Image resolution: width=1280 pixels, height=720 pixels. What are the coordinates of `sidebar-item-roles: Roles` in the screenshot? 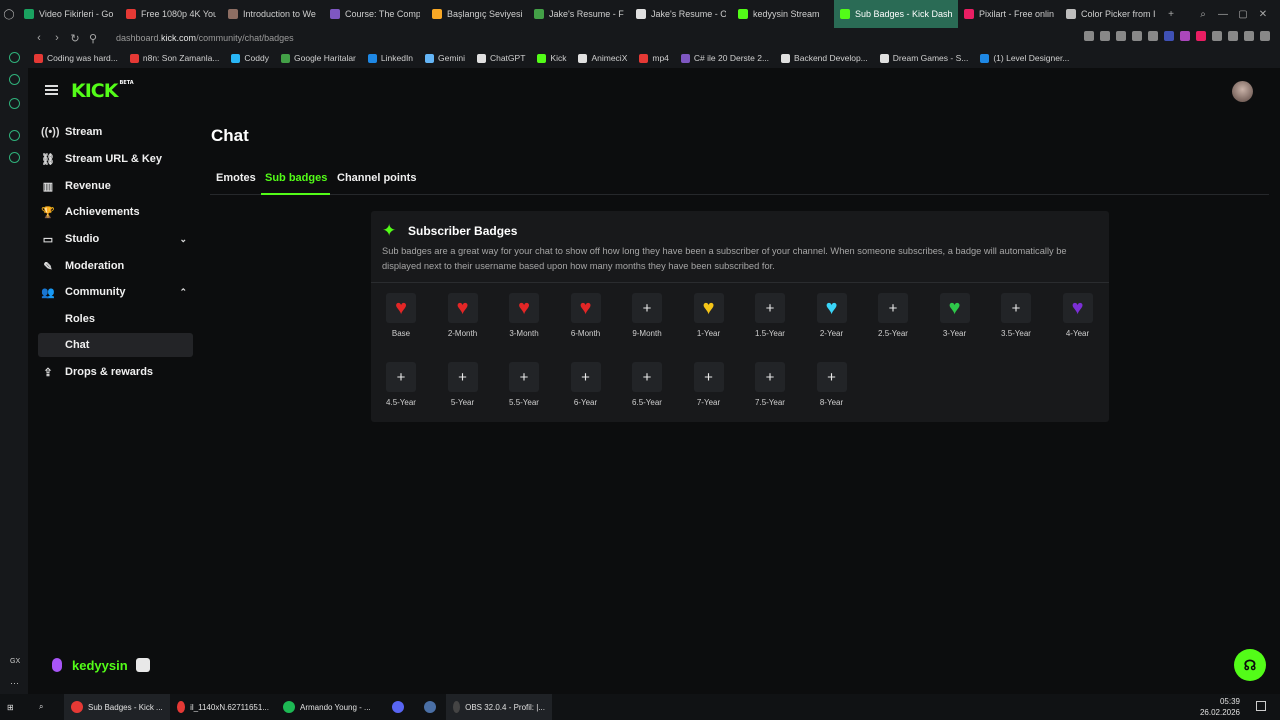 It's located at (115, 319).